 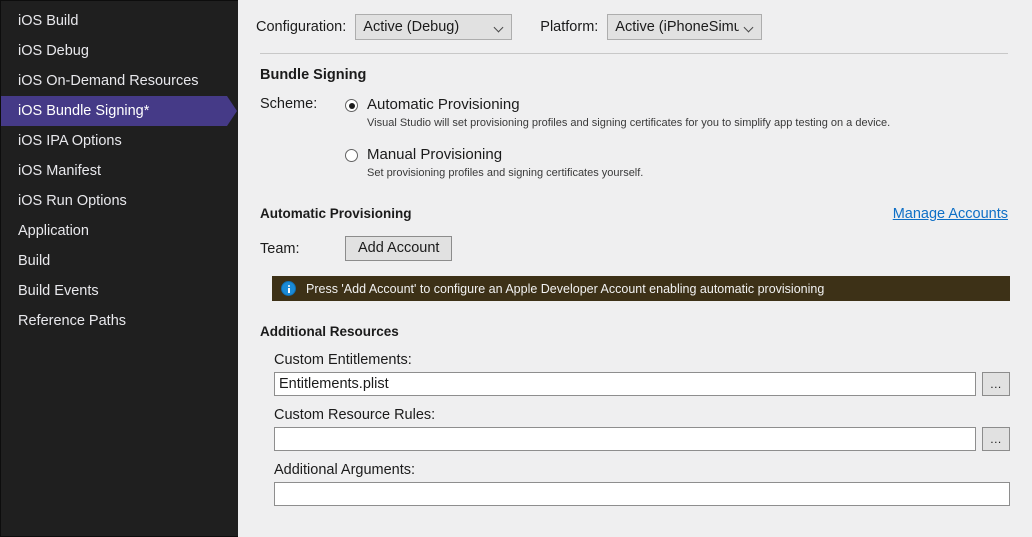 I want to click on platform-label: Platform:, so click(x=569, y=26).